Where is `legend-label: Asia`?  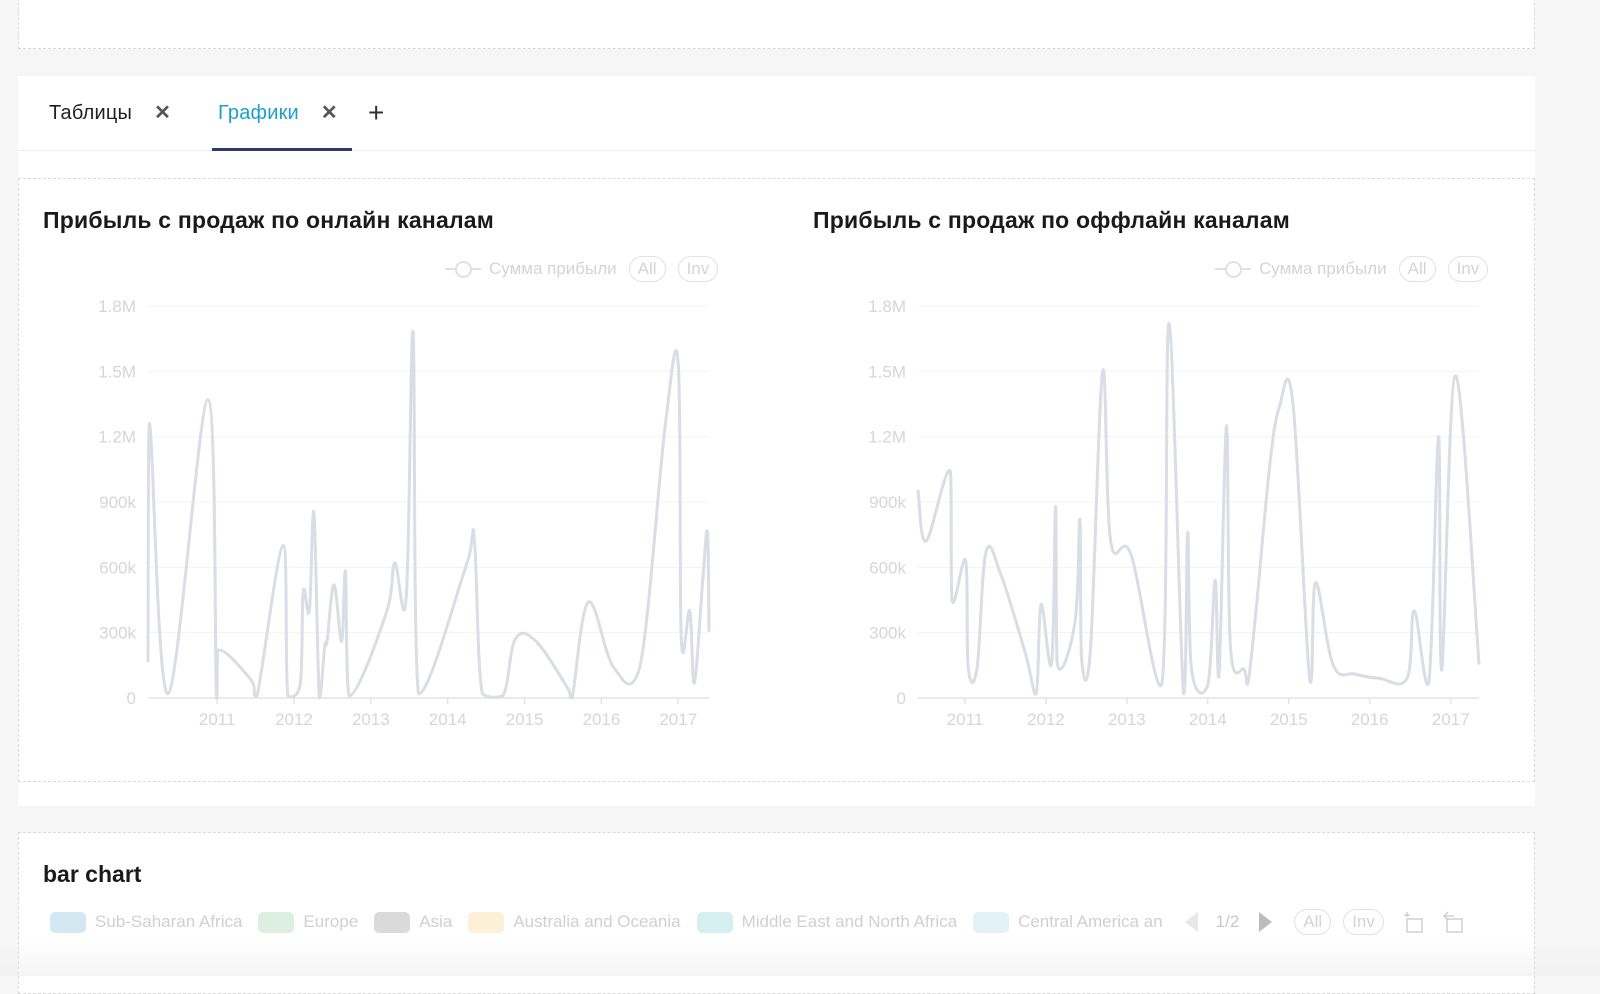 legend-label: Asia is located at coordinates (436, 921).